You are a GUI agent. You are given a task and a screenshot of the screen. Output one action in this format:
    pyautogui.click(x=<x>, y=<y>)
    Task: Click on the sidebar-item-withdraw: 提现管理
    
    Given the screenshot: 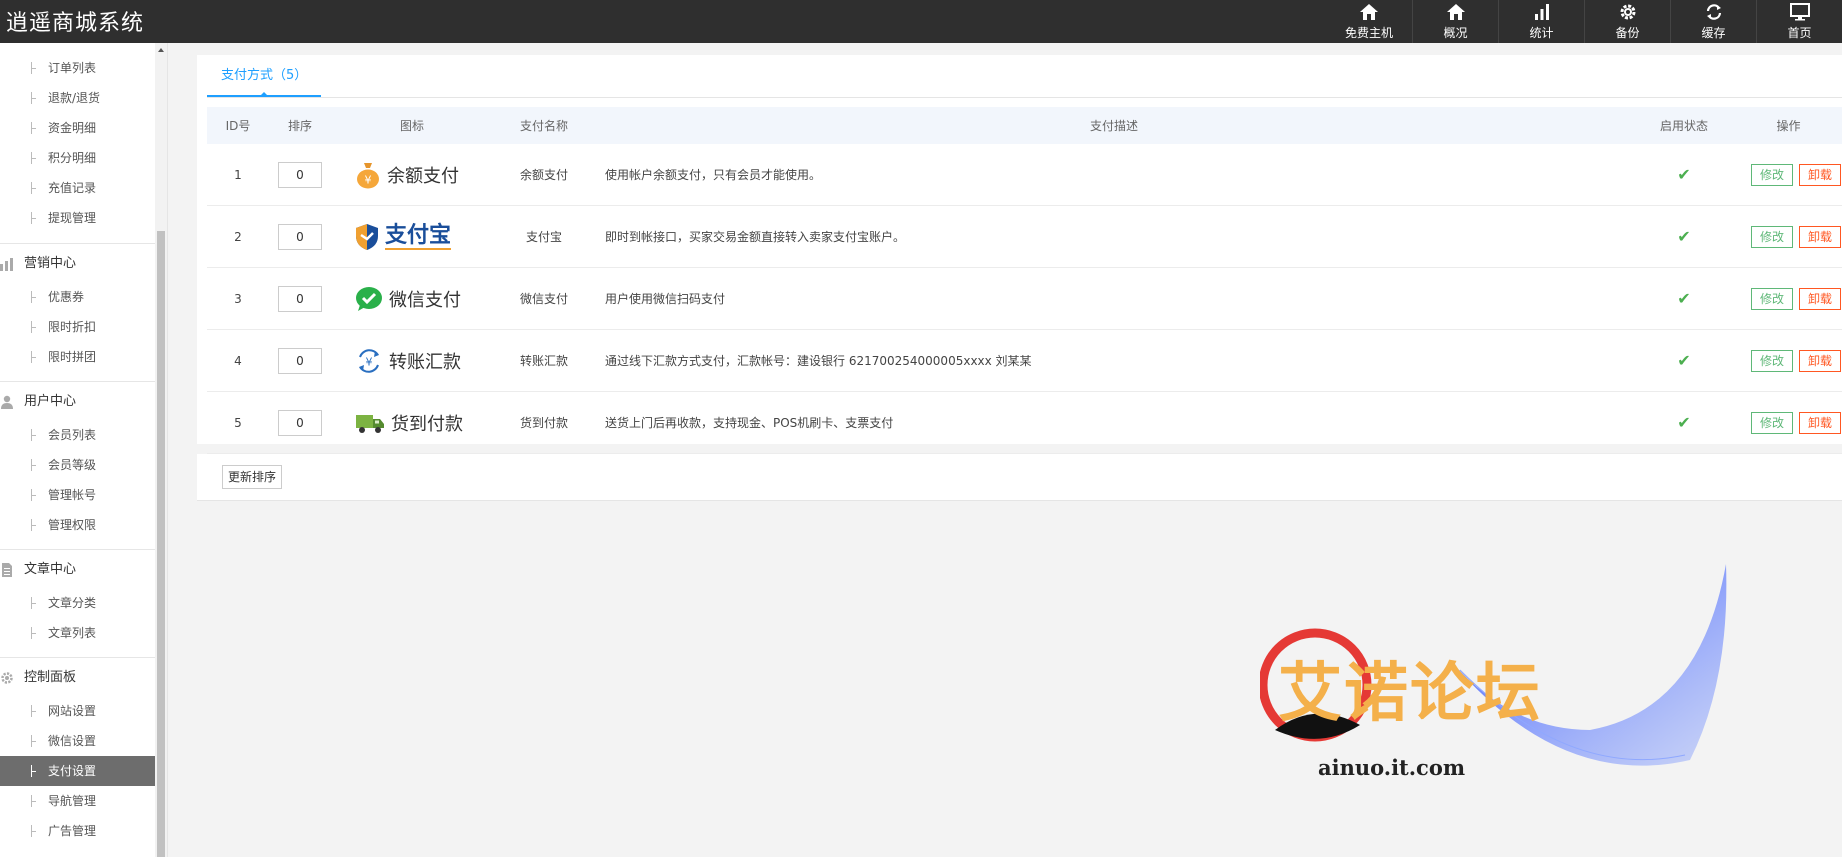 What is the action you would take?
    pyautogui.click(x=83, y=218)
    